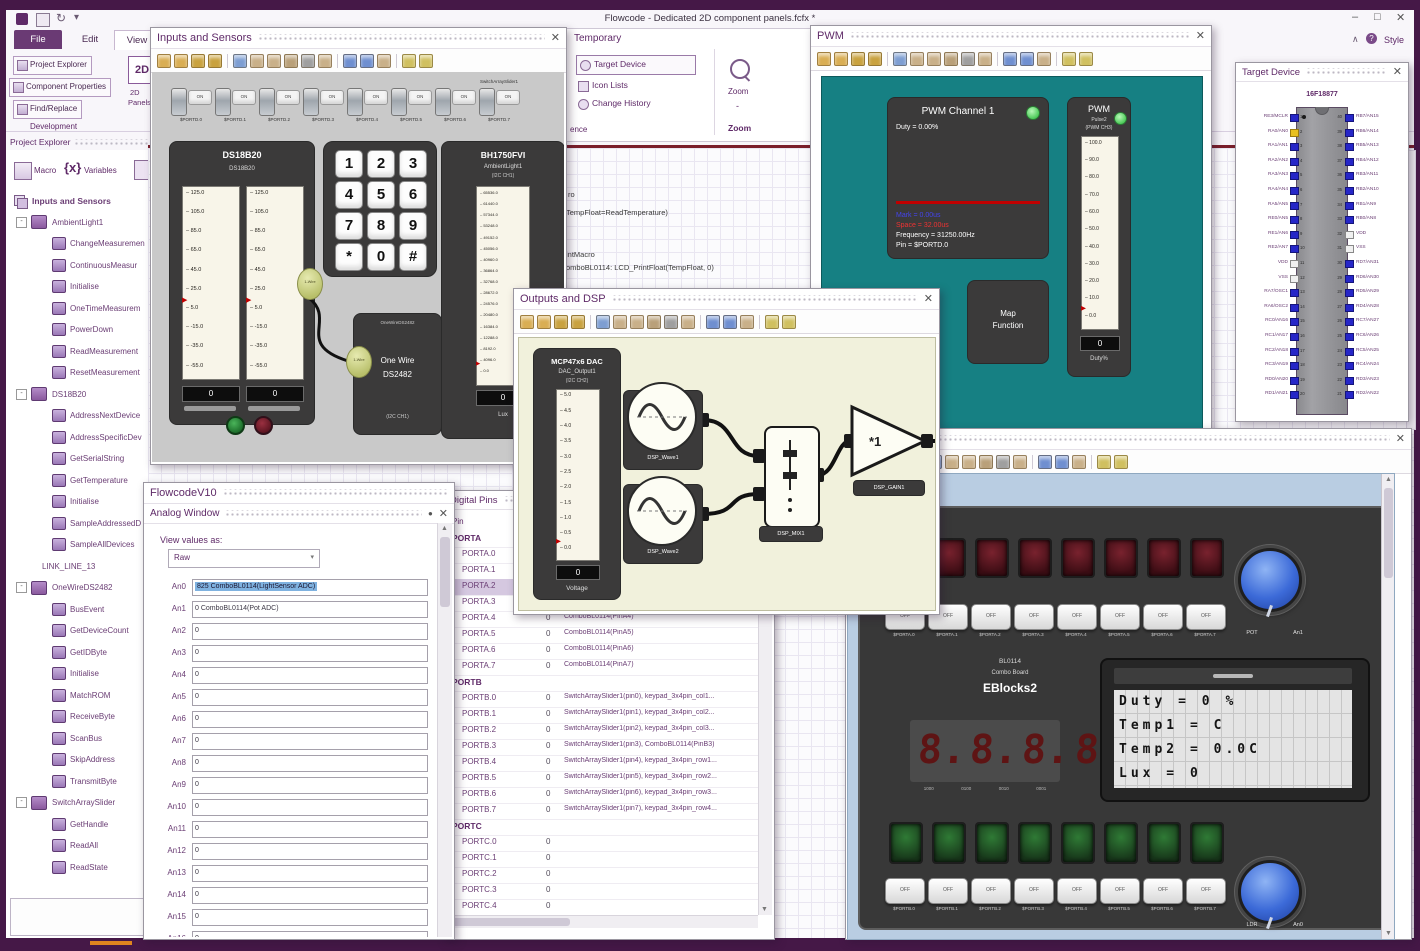  What do you see at coordinates (310, 631) in the screenshot?
I see `analog-input-an2: 0` at bounding box center [310, 631].